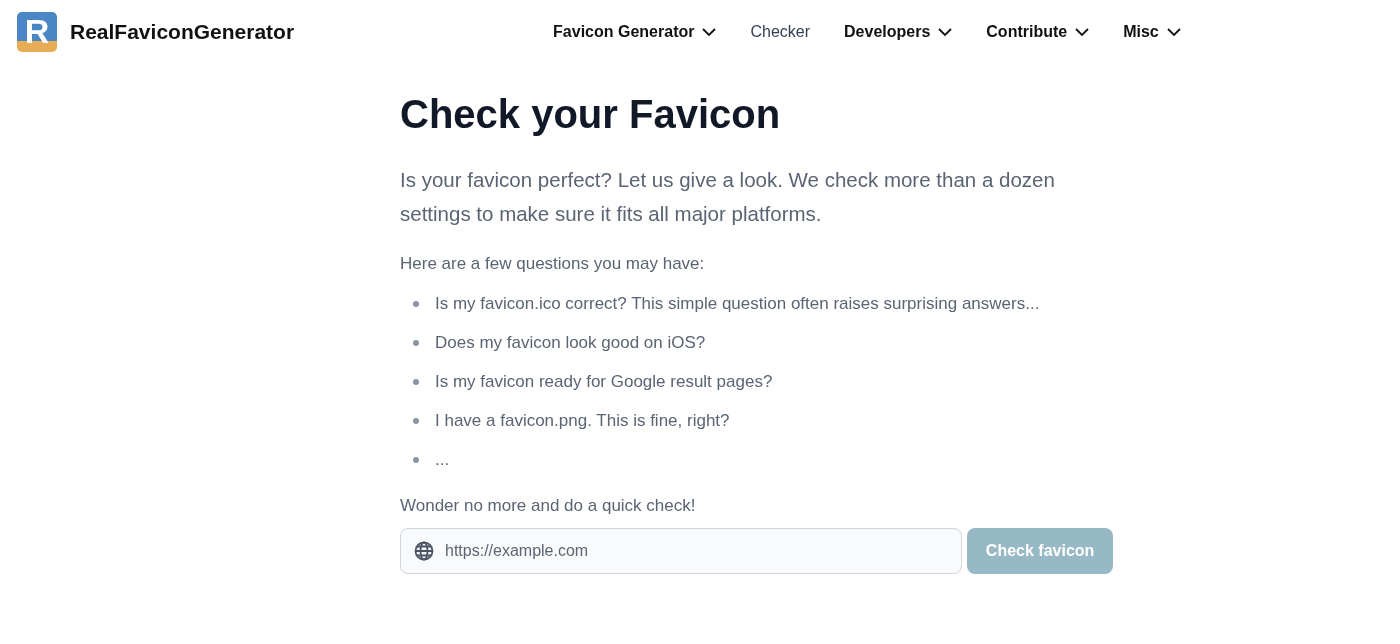 This screenshot has width=1400, height=644. What do you see at coordinates (582, 421) in the screenshot?
I see `question-text: I have a favicon.png. This is fine, right?` at bounding box center [582, 421].